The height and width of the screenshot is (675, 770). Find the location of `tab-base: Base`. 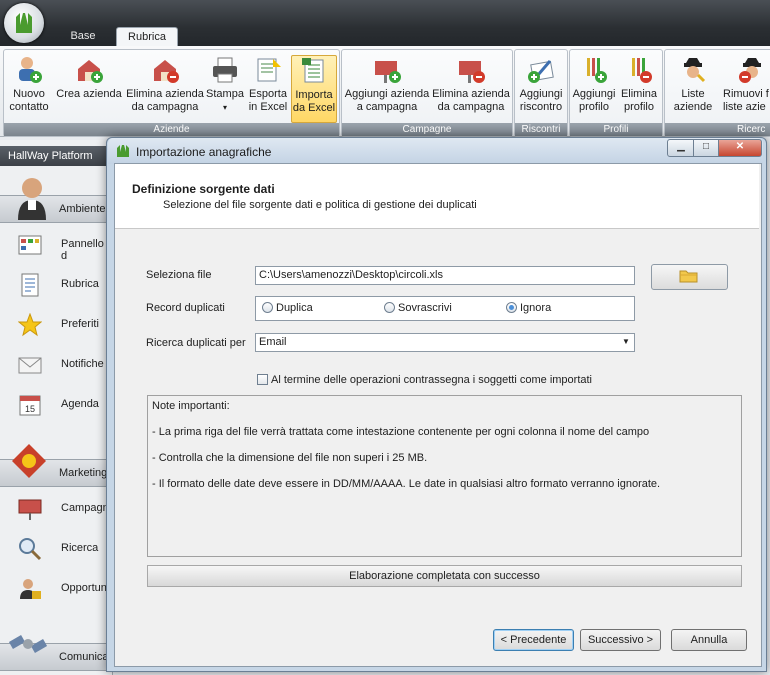

tab-base: Base is located at coordinates (83, 36).